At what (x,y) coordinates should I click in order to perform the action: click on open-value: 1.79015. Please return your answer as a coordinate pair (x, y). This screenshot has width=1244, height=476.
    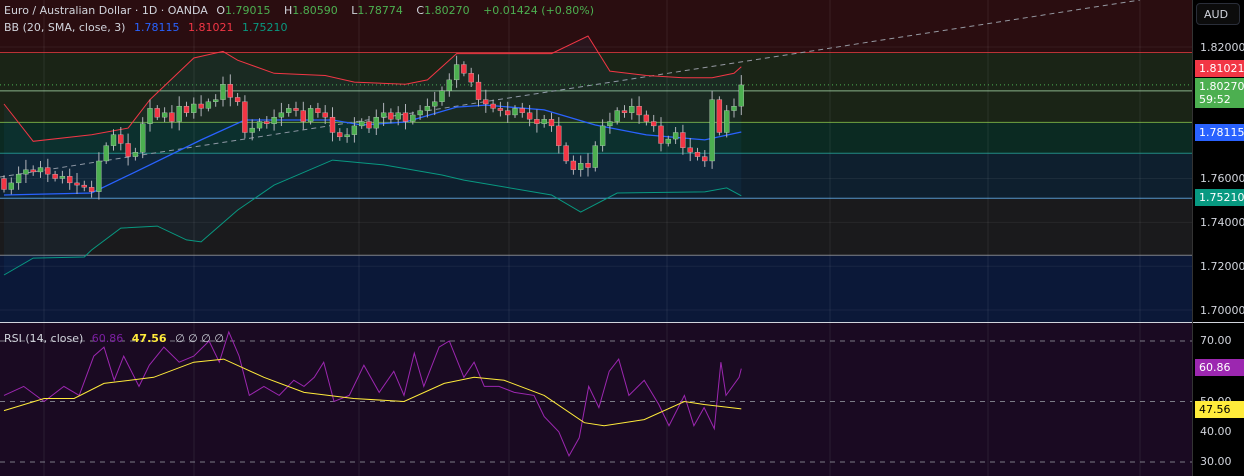
    Looking at the image, I should click on (247, 10).